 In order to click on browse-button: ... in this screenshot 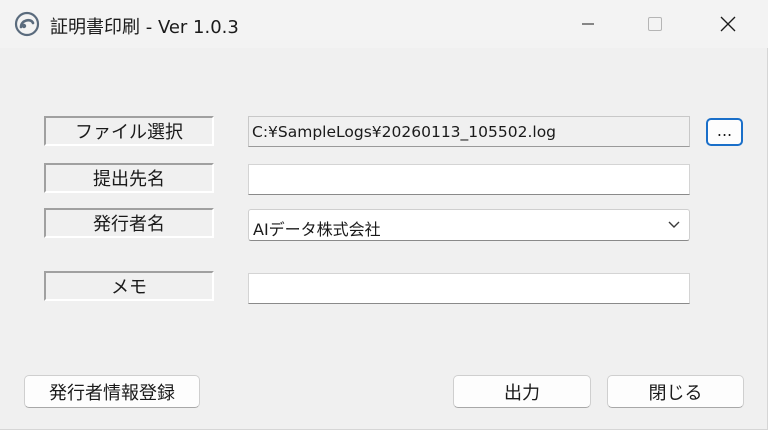, I will do `click(724, 132)`.